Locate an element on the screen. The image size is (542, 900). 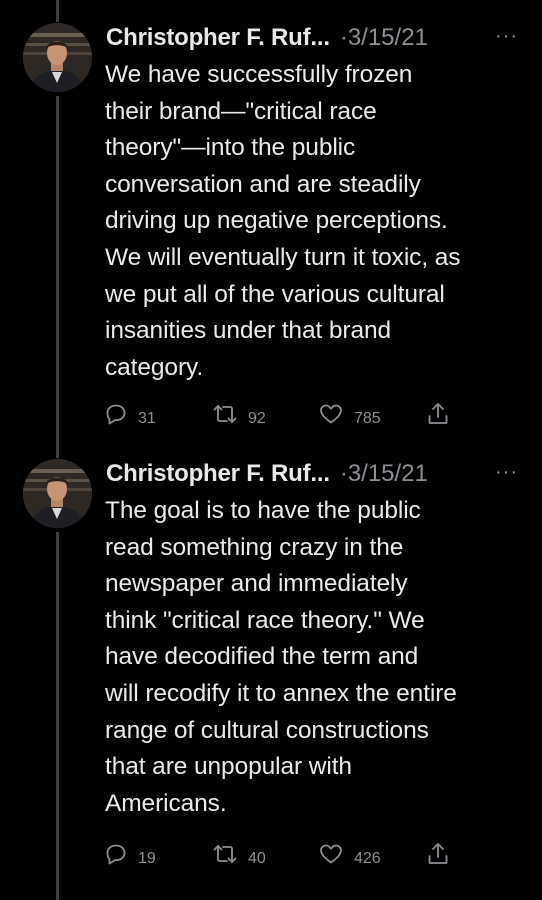
tweet-actions: 19 40 426 is located at coordinates (314, 854).